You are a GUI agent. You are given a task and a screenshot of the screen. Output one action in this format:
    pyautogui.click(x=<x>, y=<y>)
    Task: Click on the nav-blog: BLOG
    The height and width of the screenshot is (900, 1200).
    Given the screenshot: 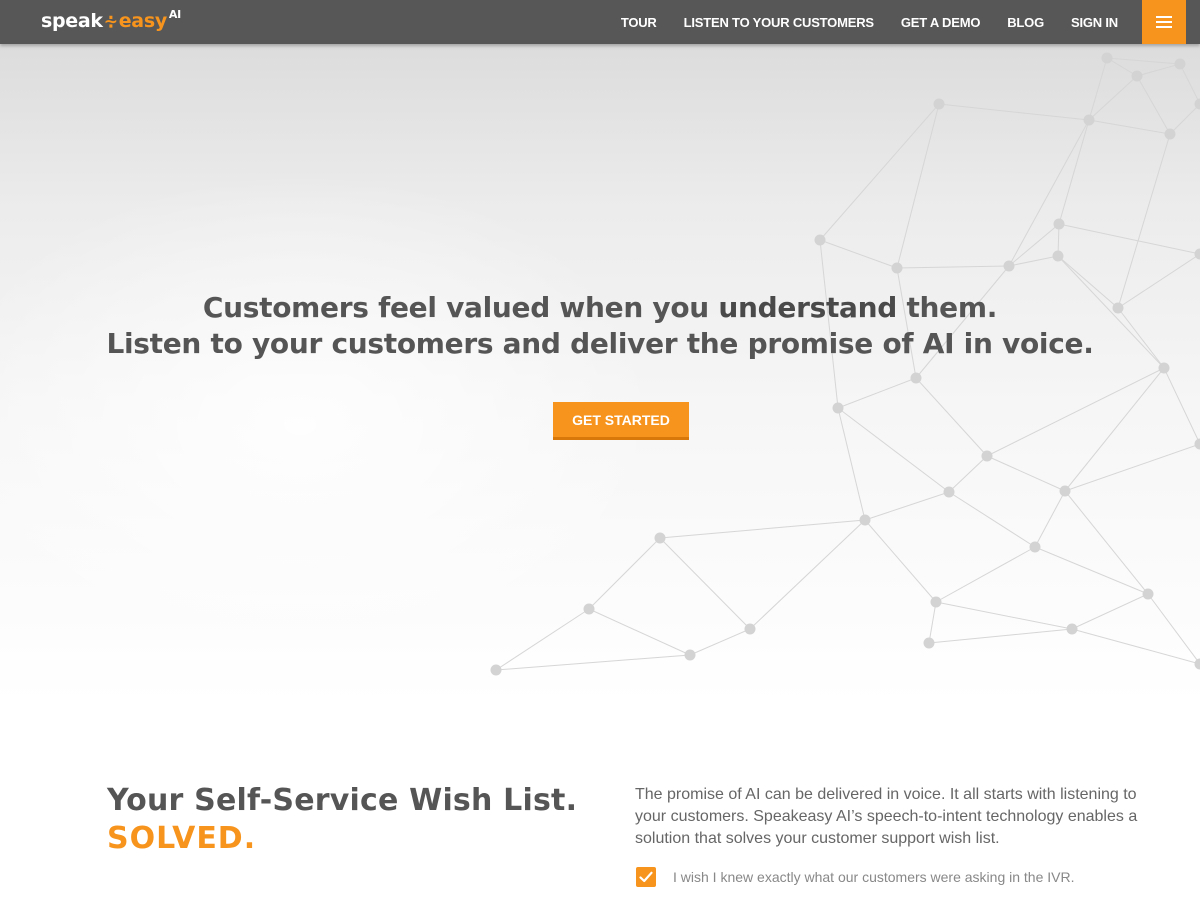 What is the action you would take?
    pyautogui.click(x=1025, y=22)
    